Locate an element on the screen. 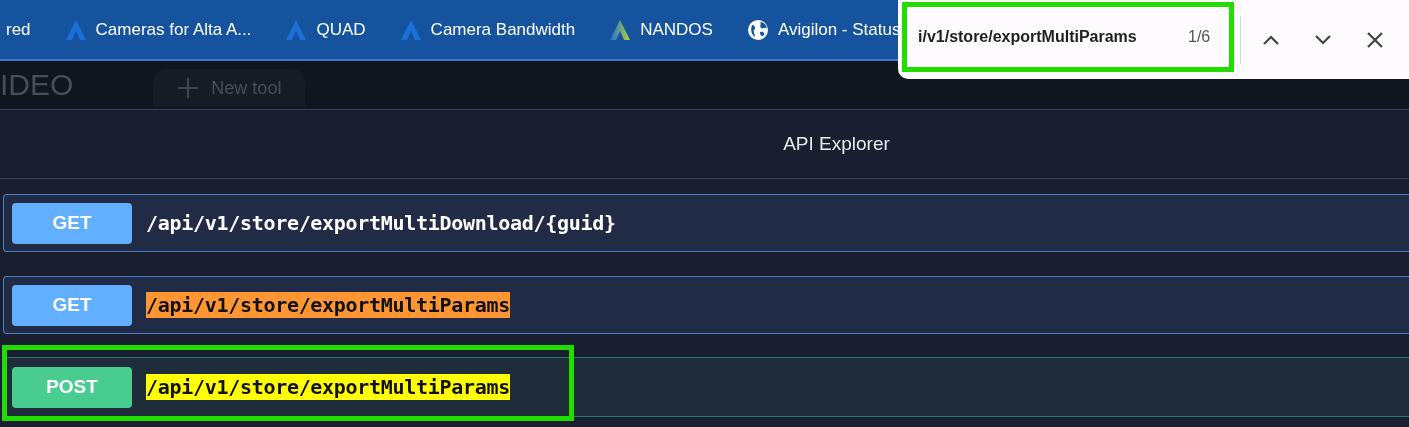 This screenshot has height=427, width=1409. close-icon is located at coordinates (1375, 39).